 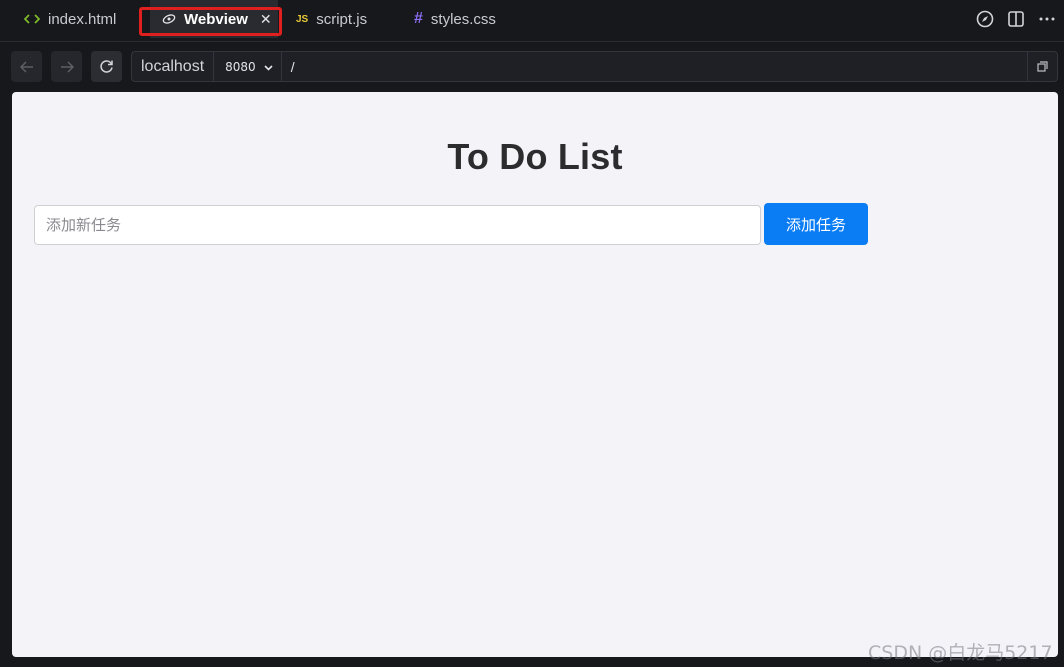 I want to click on page-title: To Do List, so click(x=535, y=156).